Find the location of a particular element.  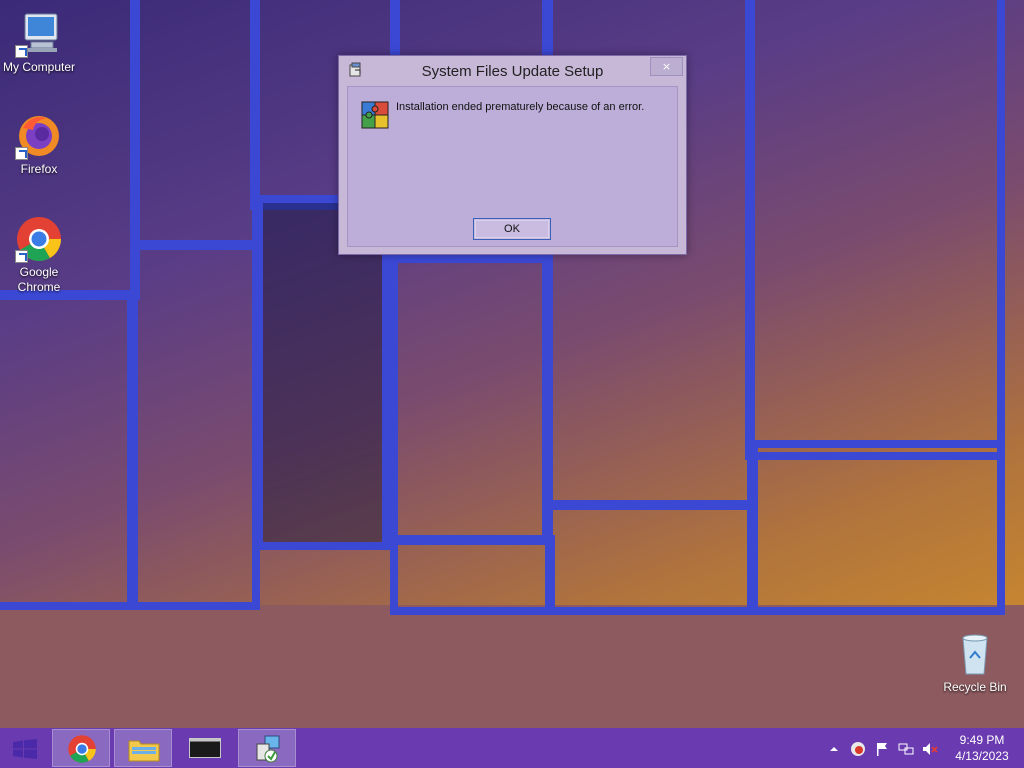

start-button is located at coordinates (25, 748).